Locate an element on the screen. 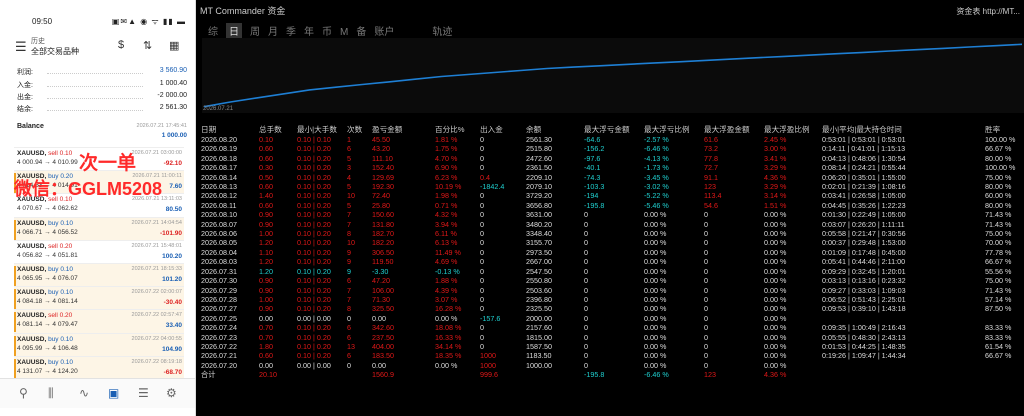 This screenshot has width=1024, height=416. table-cell: -6.46 % is located at coordinates (656, 375).